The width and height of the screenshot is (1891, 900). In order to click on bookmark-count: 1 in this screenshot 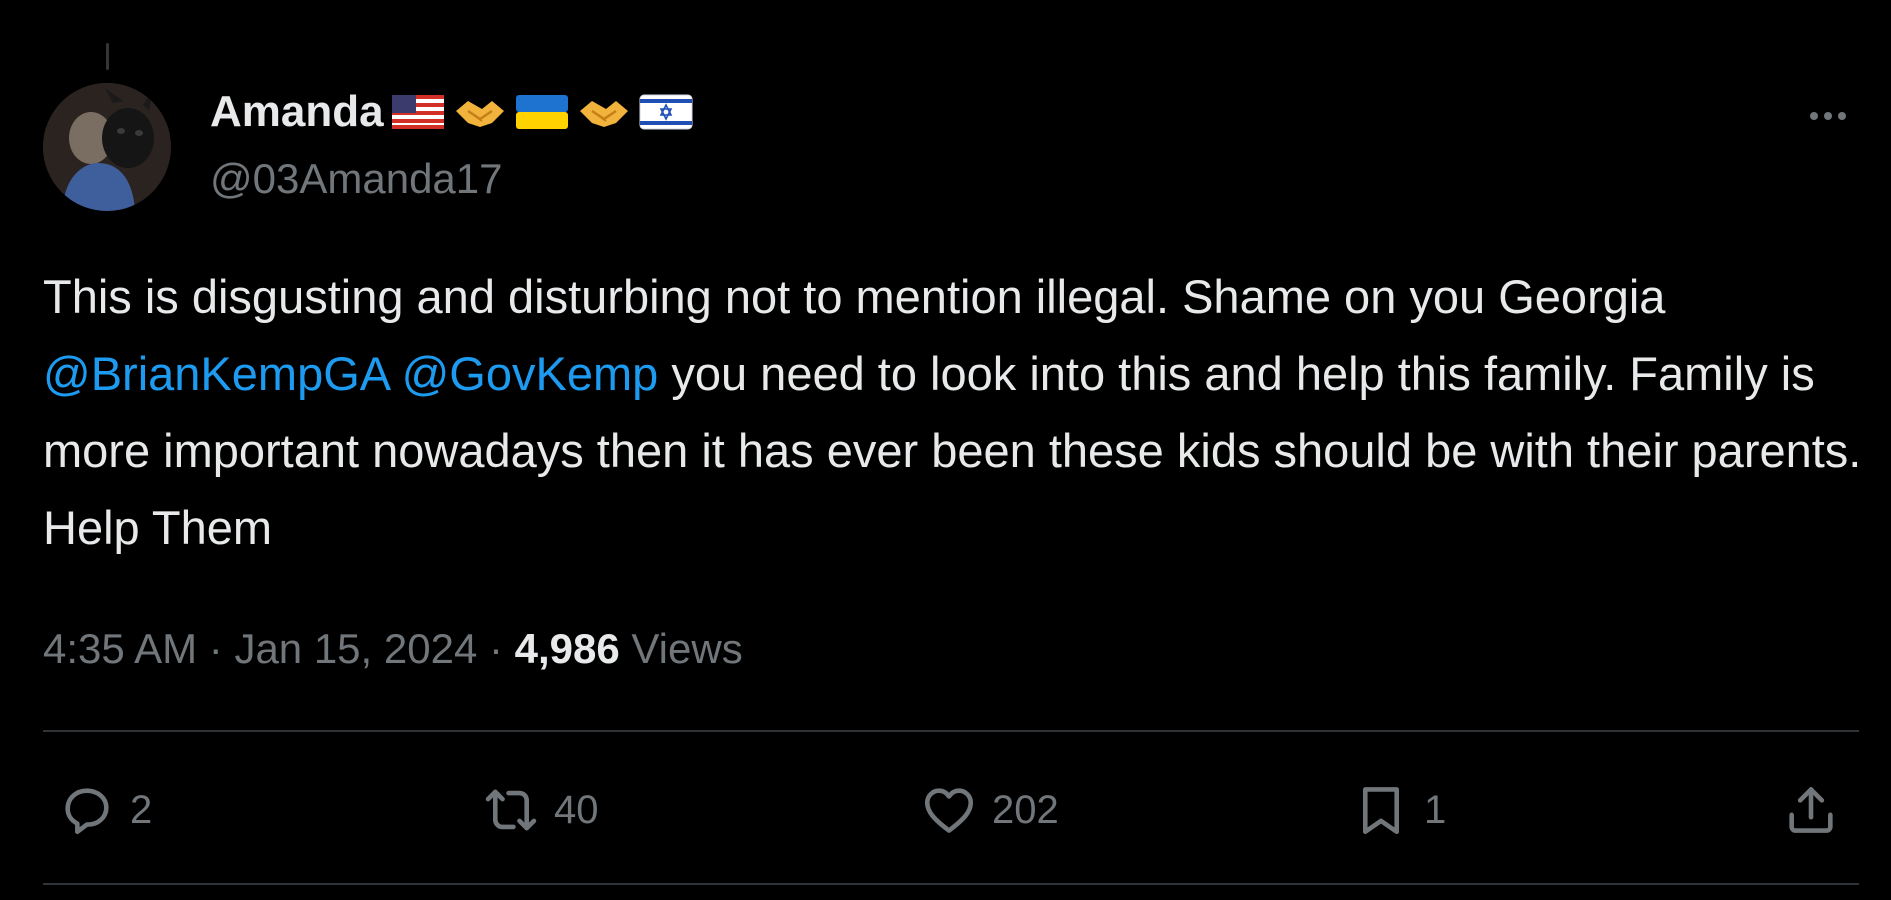, I will do `click(1435, 809)`.